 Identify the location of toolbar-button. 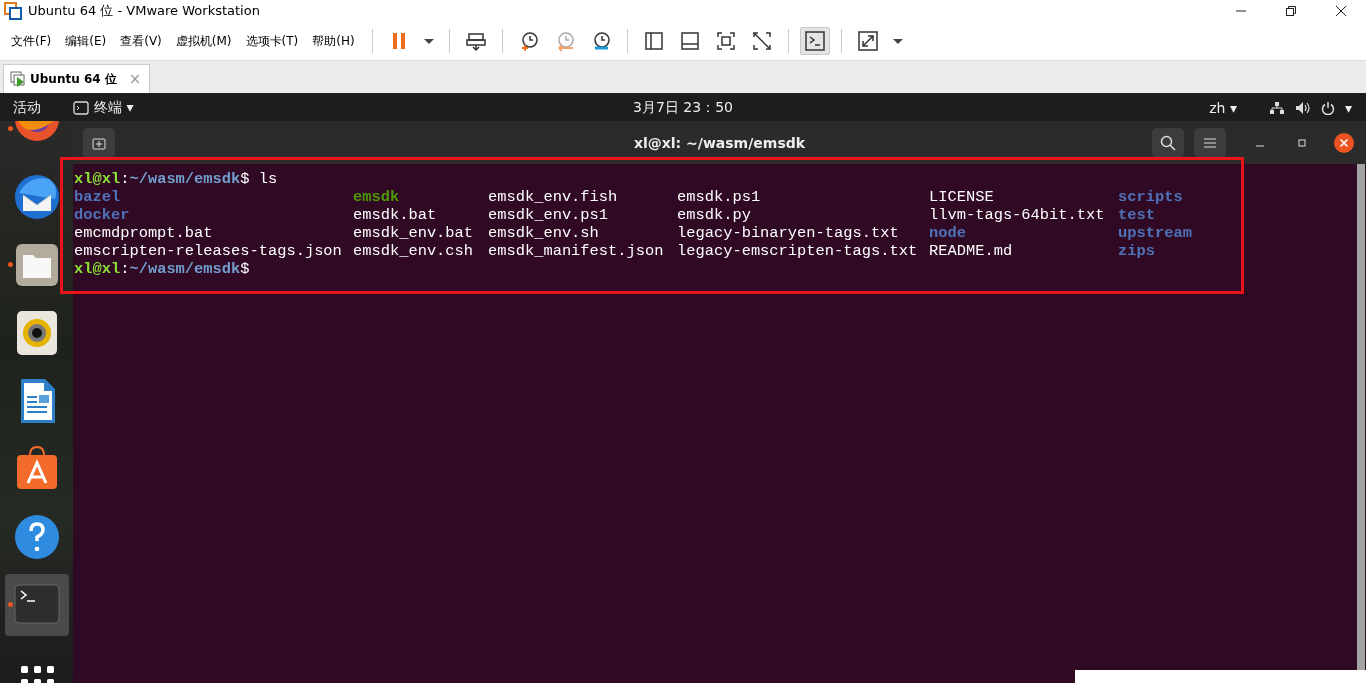
(814, 41).